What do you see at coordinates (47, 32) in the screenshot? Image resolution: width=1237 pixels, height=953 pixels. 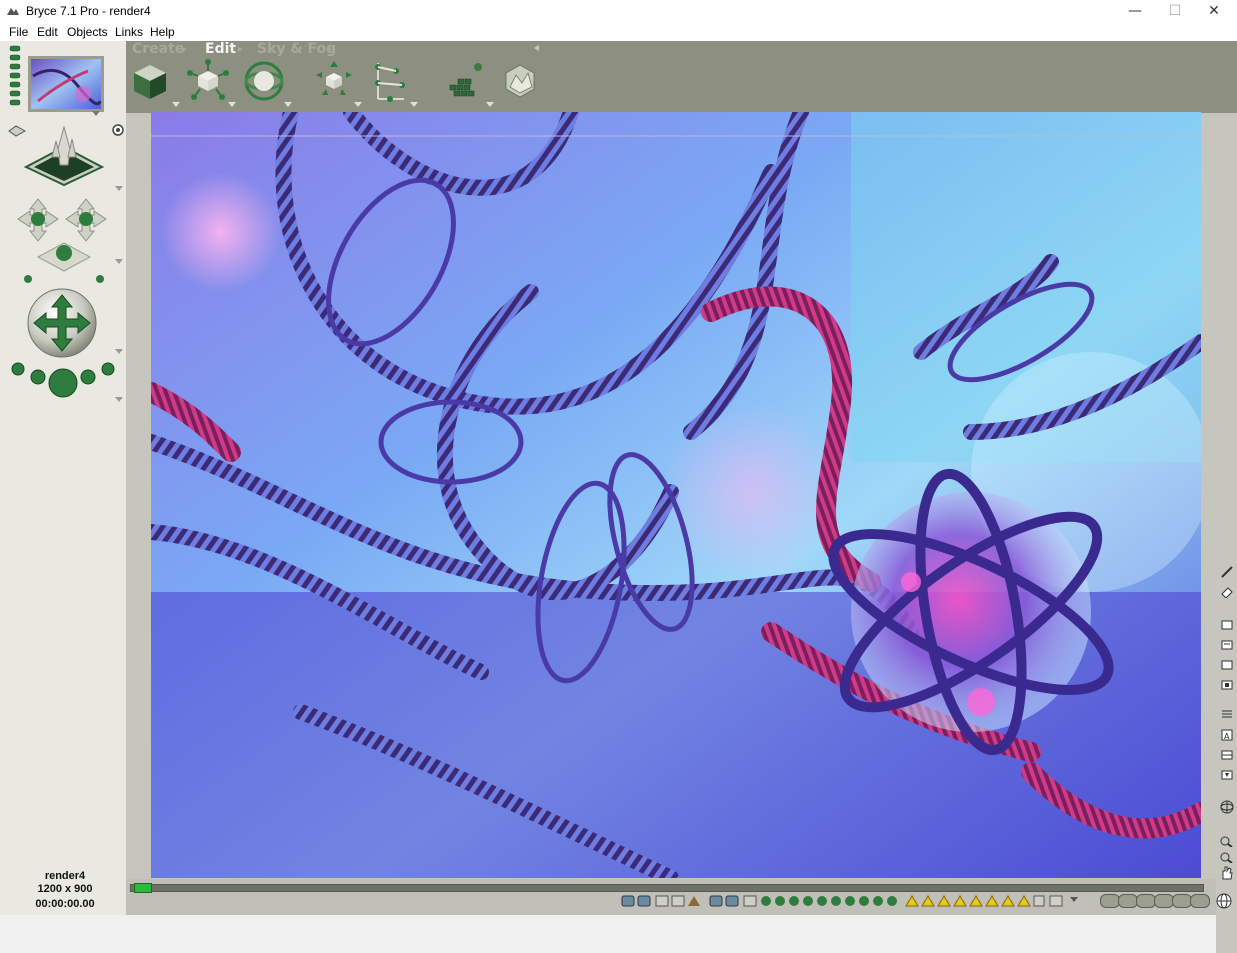 I see `menu-edit: Edit` at bounding box center [47, 32].